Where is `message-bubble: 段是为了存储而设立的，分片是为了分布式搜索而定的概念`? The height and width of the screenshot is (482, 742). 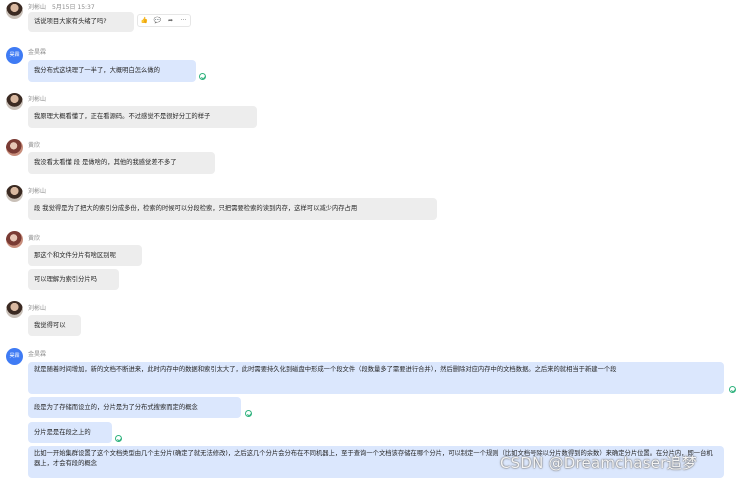 message-bubble: 段是为了存储而设立的，分片是为了分布式搜索而定的概念 is located at coordinates (134, 407).